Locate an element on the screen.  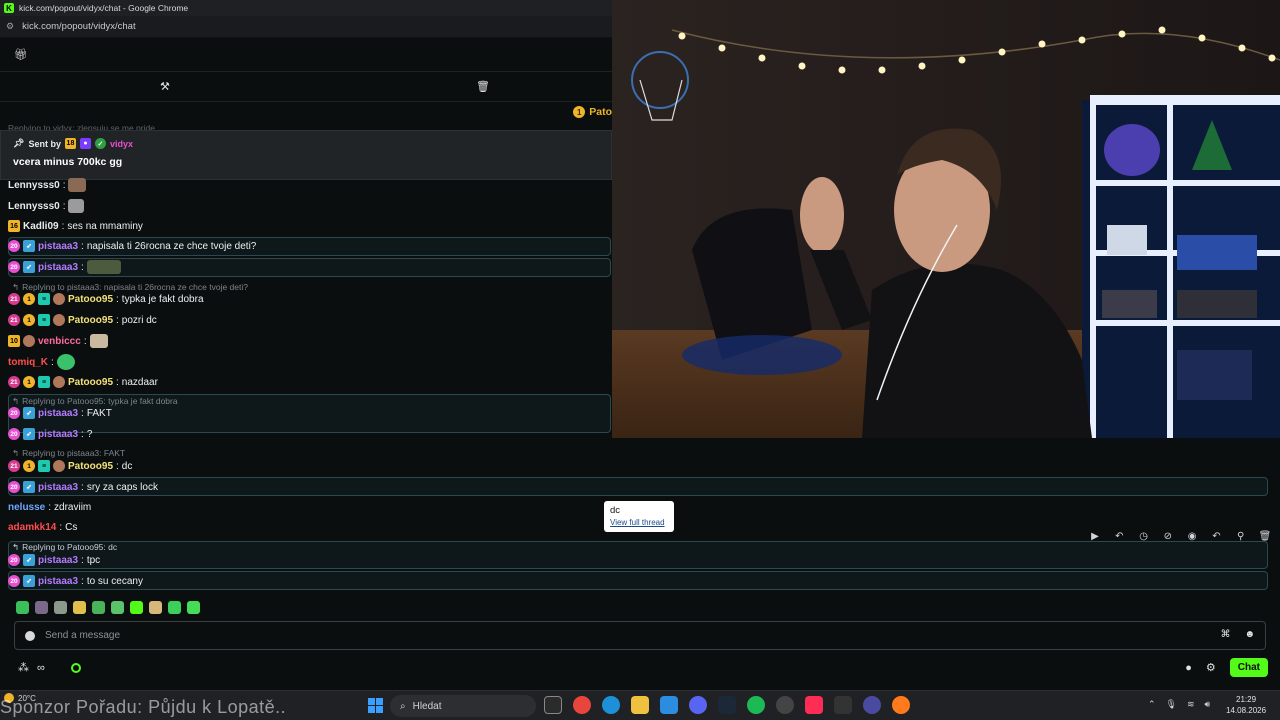
translate-icon: ⌘ is located at coordinates (1225, 634).